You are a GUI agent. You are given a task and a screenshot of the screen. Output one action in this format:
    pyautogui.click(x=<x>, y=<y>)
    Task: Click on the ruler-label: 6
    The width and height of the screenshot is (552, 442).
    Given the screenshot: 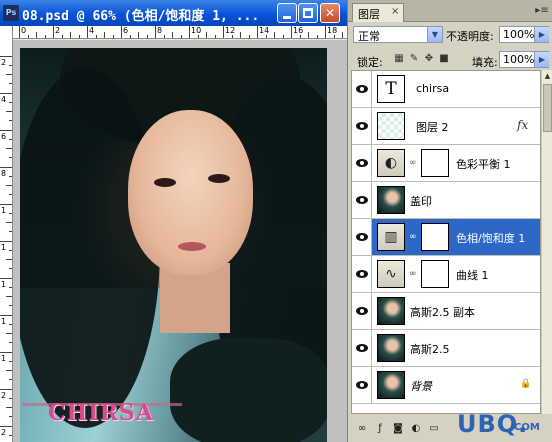 What is the action you would take?
    pyautogui.click(x=126, y=30)
    